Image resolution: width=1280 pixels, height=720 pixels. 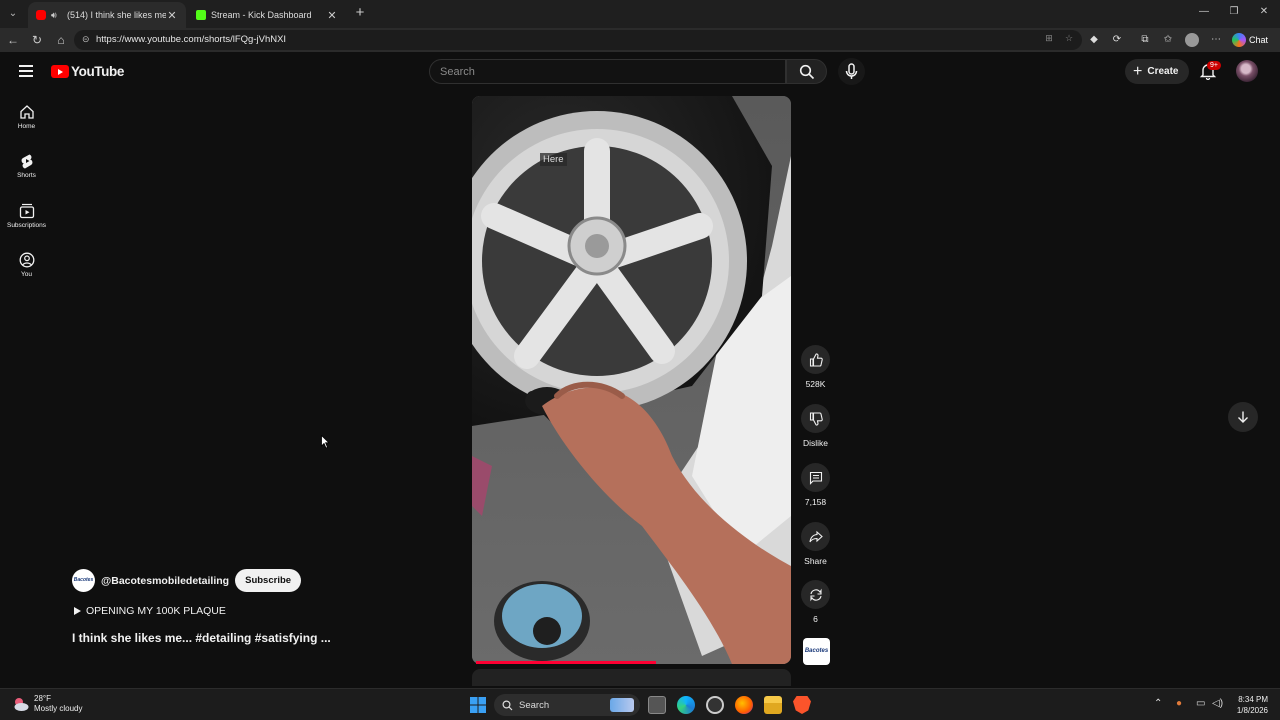 I want to click on extensions-icon: ⧉, so click(x=1145, y=40).